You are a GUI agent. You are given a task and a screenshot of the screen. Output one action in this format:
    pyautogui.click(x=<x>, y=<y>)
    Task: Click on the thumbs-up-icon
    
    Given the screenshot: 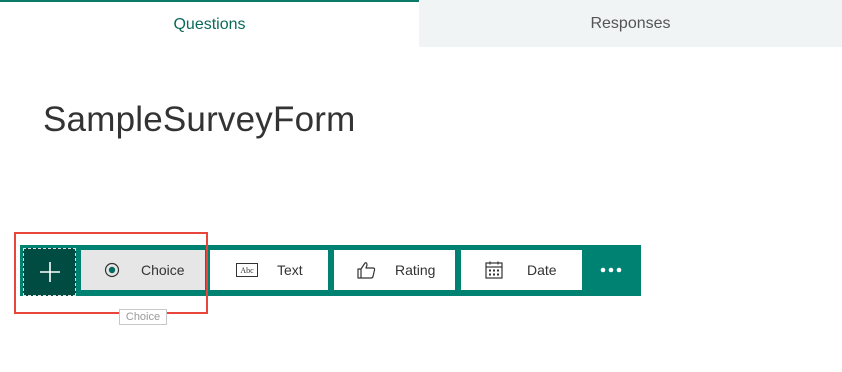 What is the action you would take?
    pyautogui.click(x=366, y=270)
    